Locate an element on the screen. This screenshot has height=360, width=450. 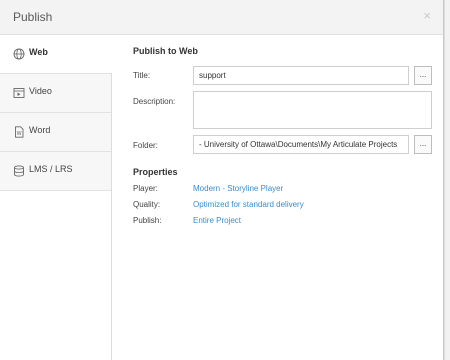
quality-label: Quality: is located at coordinates (147, 204).